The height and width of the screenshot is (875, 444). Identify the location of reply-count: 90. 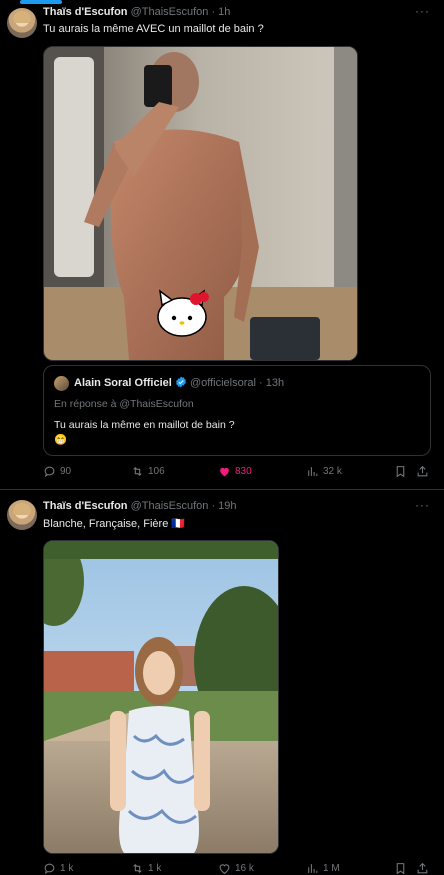
(66, 471).